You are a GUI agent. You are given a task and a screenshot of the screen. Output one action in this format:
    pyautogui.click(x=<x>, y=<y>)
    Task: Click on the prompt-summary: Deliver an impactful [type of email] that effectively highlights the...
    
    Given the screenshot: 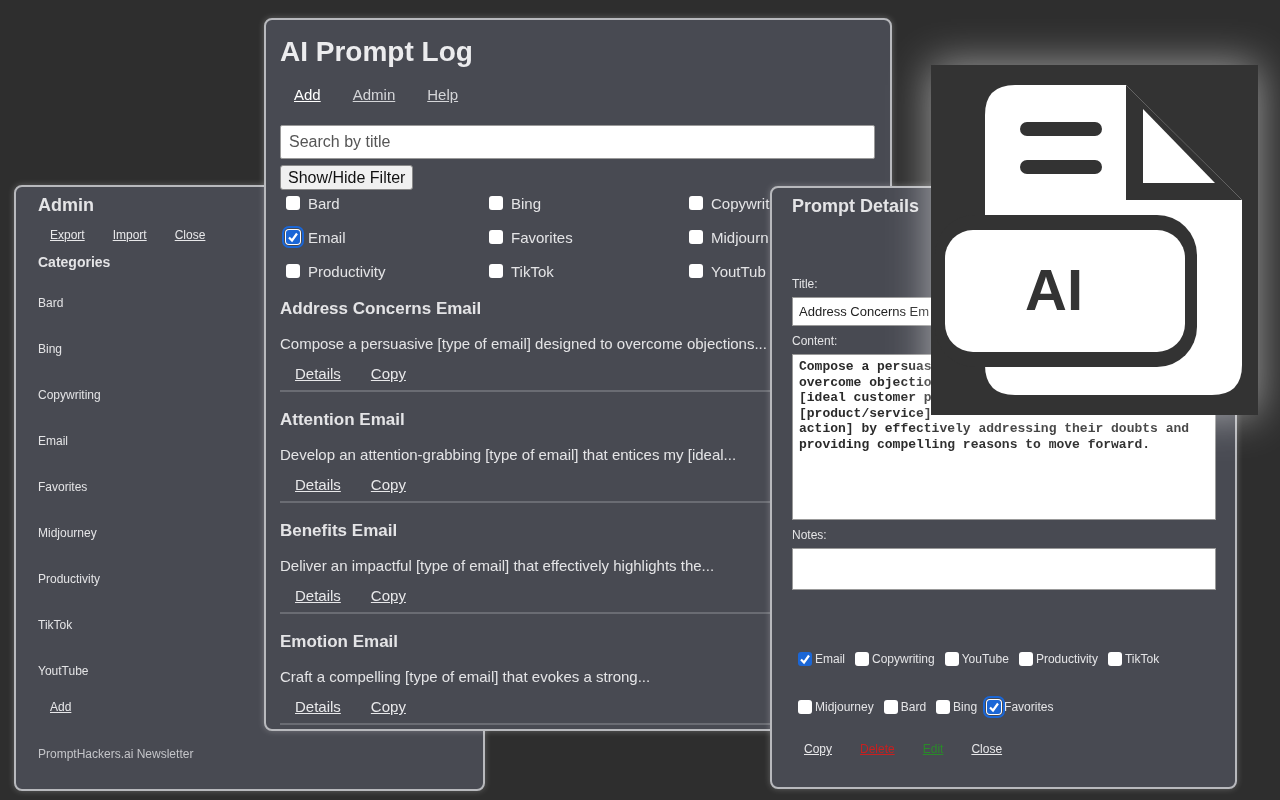 What is the action you would take?
    pyautogui.click(x=498, y=565)
    